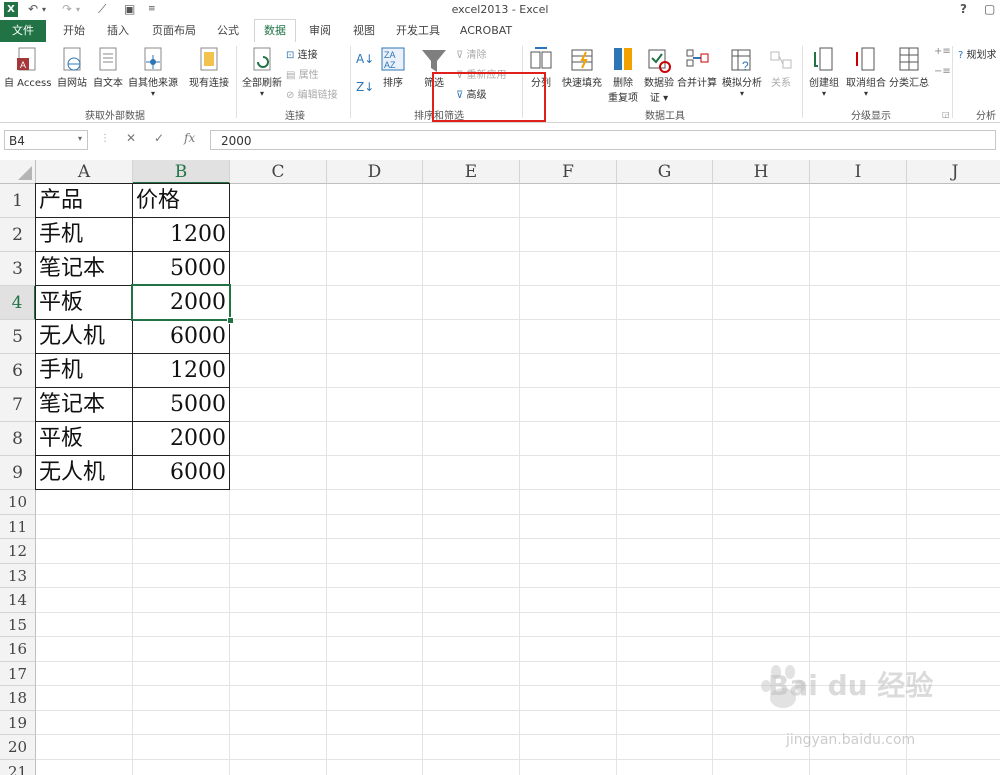  I want to click on text-to-columns-button: 分列, so click(541, 67).